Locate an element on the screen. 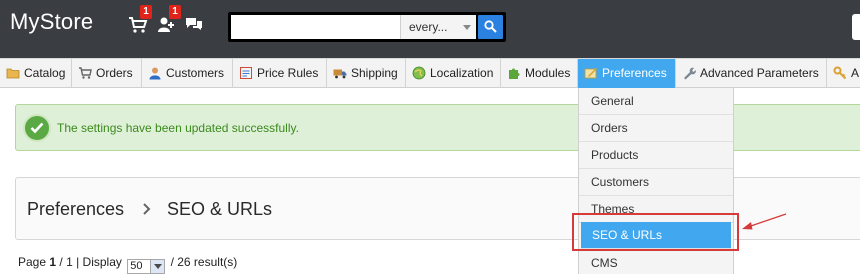 This screenshot has height=274, width=860. price-tag-icon is located at coordinates (246, 73).